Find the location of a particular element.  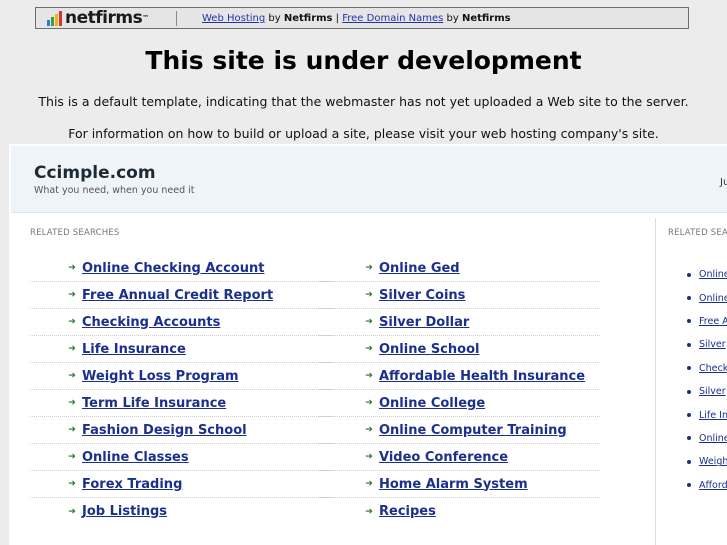

search-result-link: Online College is located at coordinates (432, 403).